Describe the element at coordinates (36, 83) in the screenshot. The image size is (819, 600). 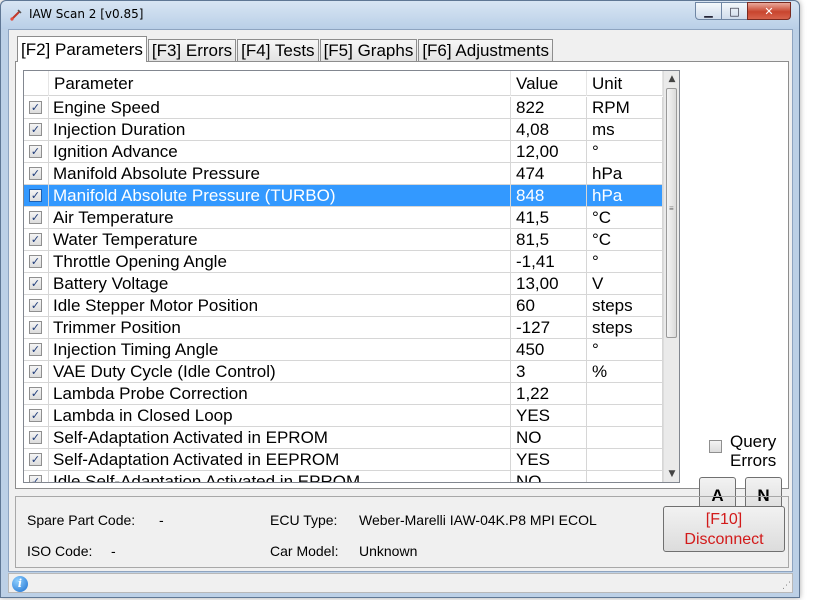
I see `header-checkbox-column` at that location.